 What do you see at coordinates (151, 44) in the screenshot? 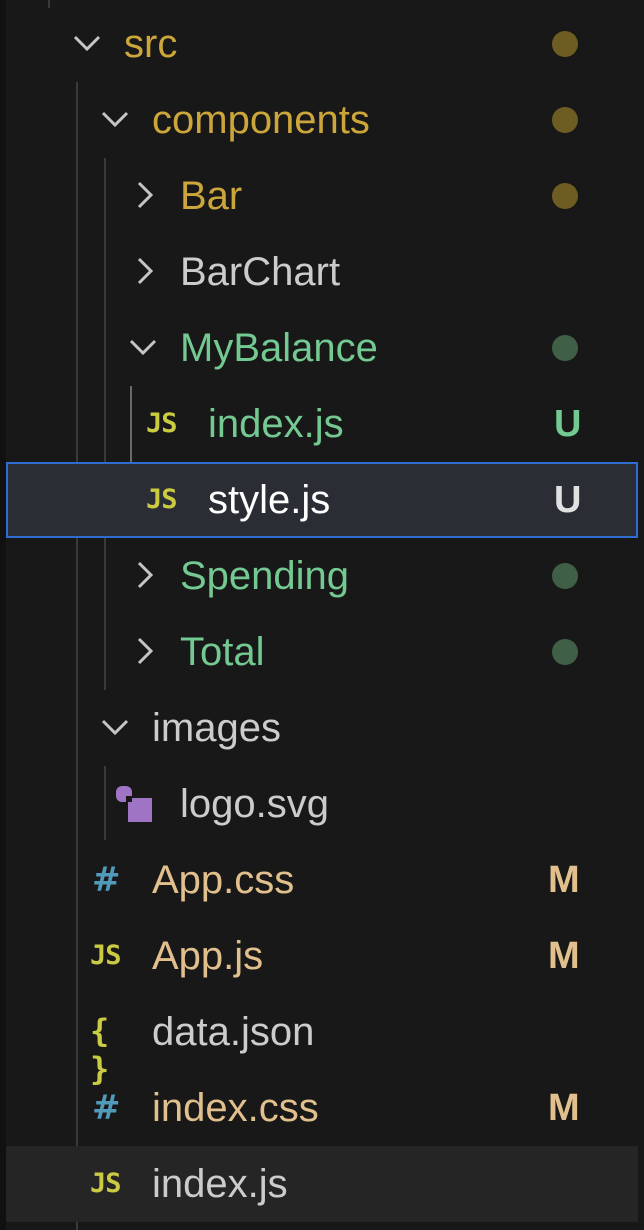
I see `folder-label: src` at bounding box center [151, 44].